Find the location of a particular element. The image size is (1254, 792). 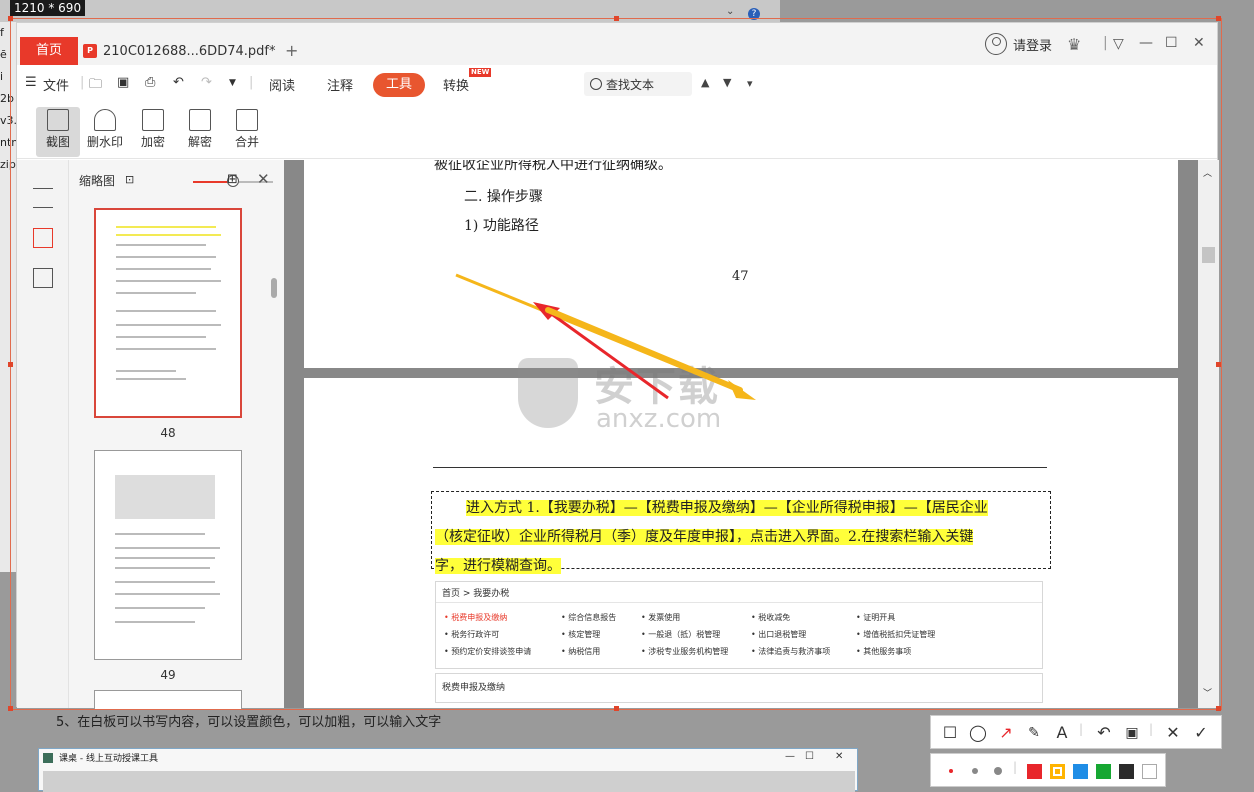

capture-dimension-label: 1210 * 690 is located at coordinates (48, 8).